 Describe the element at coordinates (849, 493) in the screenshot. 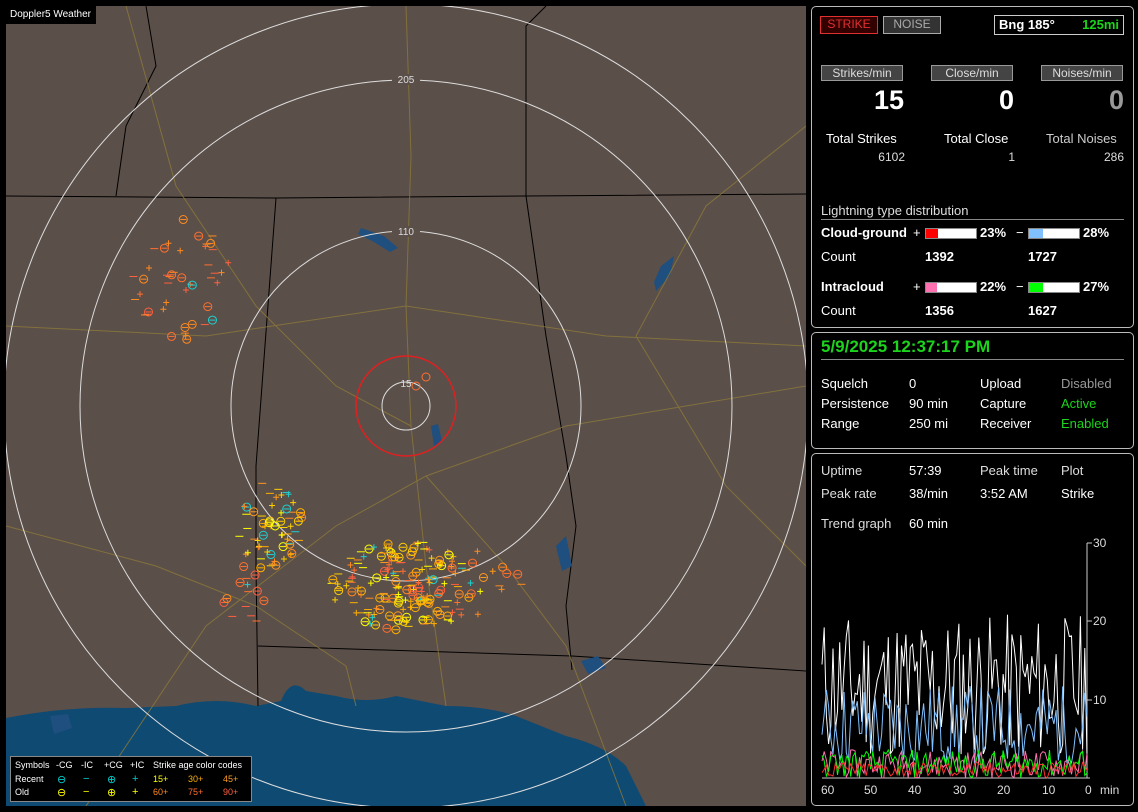

I see `peak-rate-label: Peak rate` at that location.